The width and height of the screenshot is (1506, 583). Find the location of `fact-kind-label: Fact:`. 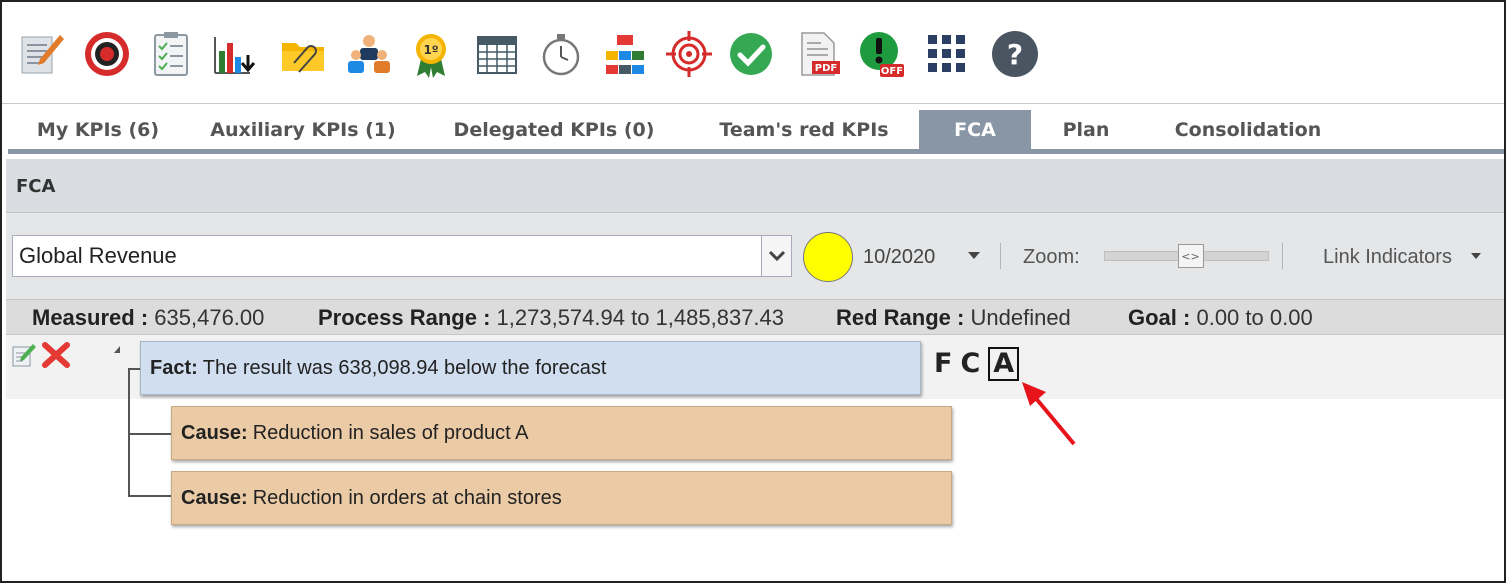

fact-kind-label: Fact: is located at coordinates (174, 367).